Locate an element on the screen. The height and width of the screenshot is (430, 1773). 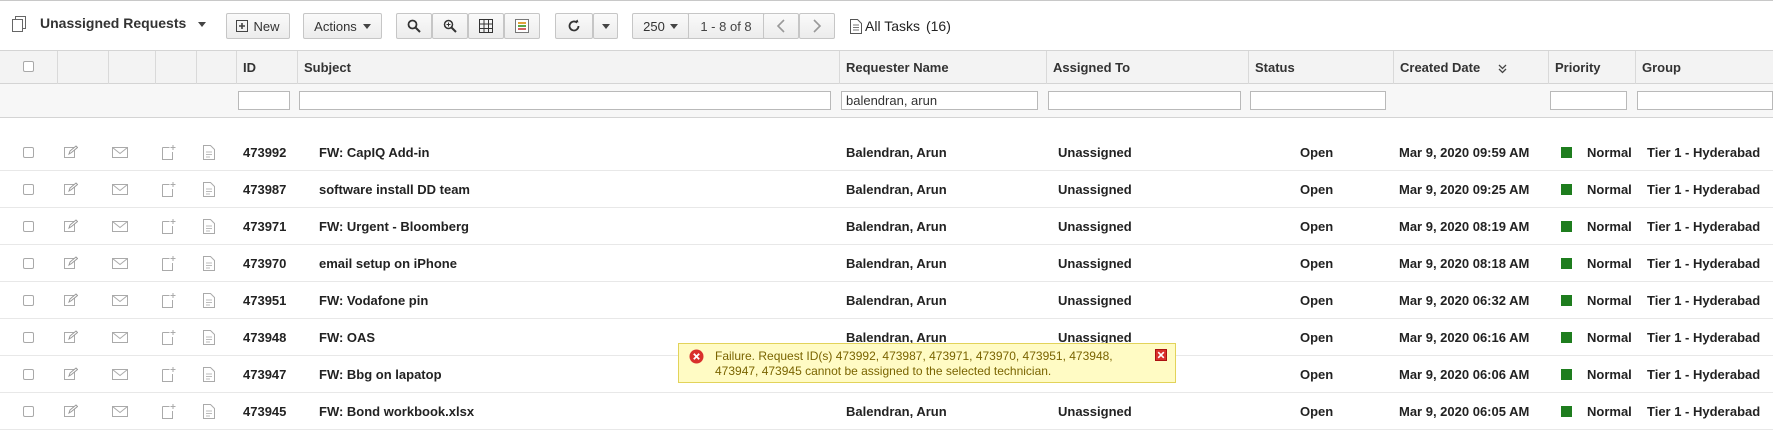
view-list-icon is located at coordinates (19, 24).